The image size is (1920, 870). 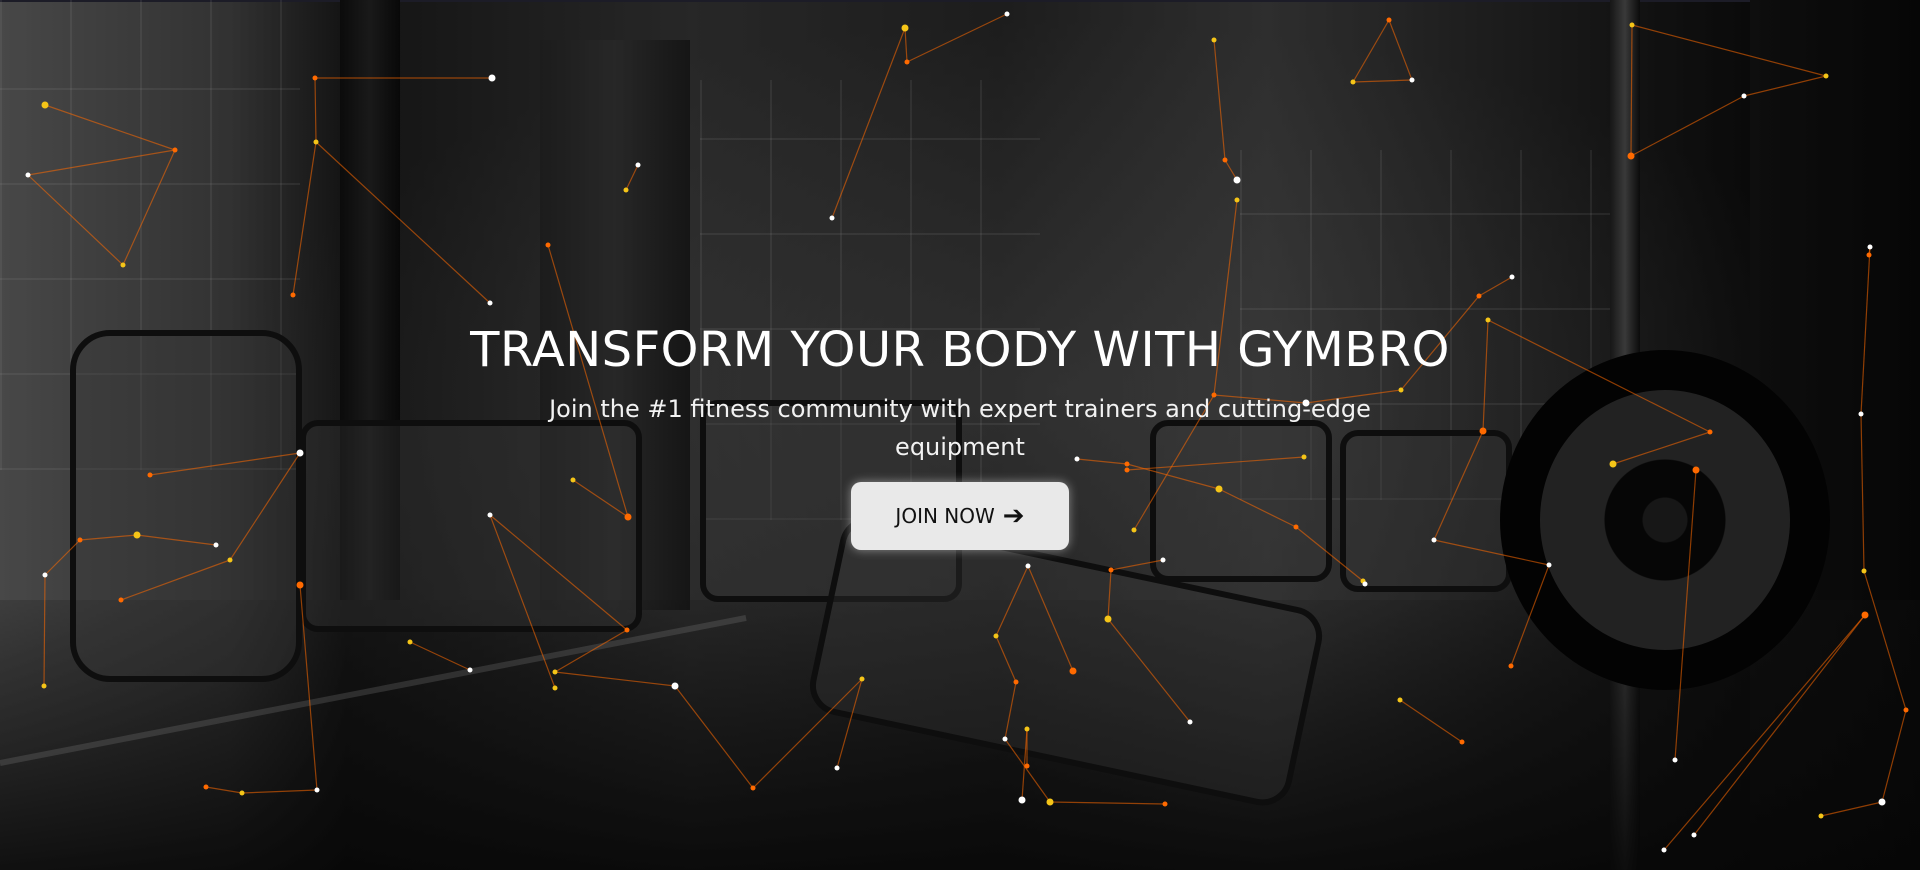 What do you see at coordinates (960, 350) in the screenshot?
I see `hero-headline: TRANSFORM YOUR BODY WITH GYMBRO` at bounding box center [960, 350].